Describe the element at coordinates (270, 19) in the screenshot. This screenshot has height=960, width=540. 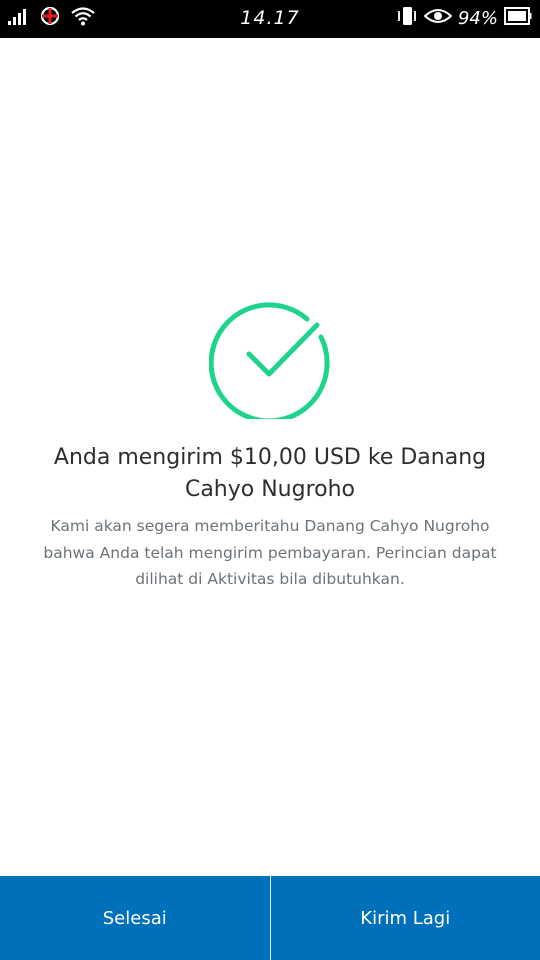
I see `status-bar: 14.17 94%` at that location.